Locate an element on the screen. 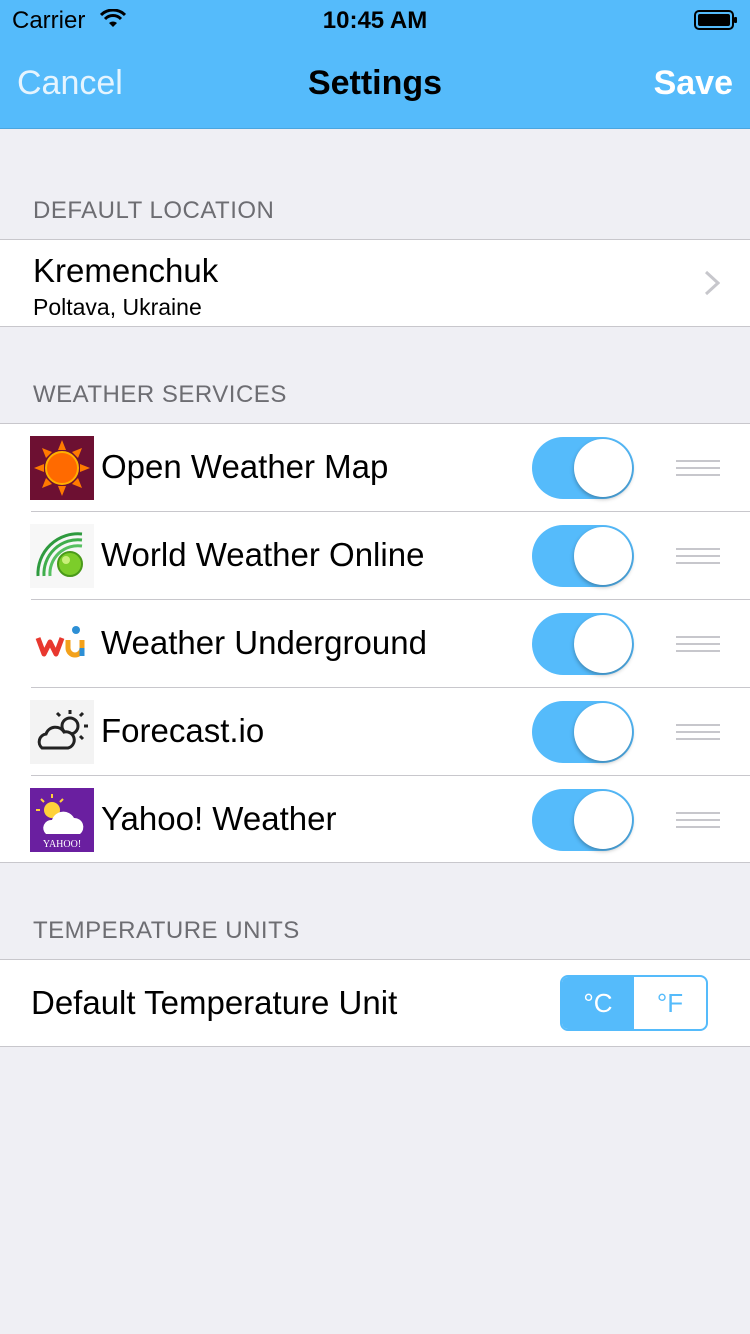 This screenshot has height=1334, width=750. world-weather-online-icon is located at coordinates (62, 556).